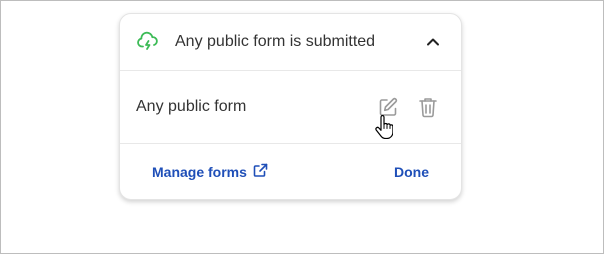 The image size is (604, 254). I want to click on card-footer: Manage forms Done, so click(290, 171).